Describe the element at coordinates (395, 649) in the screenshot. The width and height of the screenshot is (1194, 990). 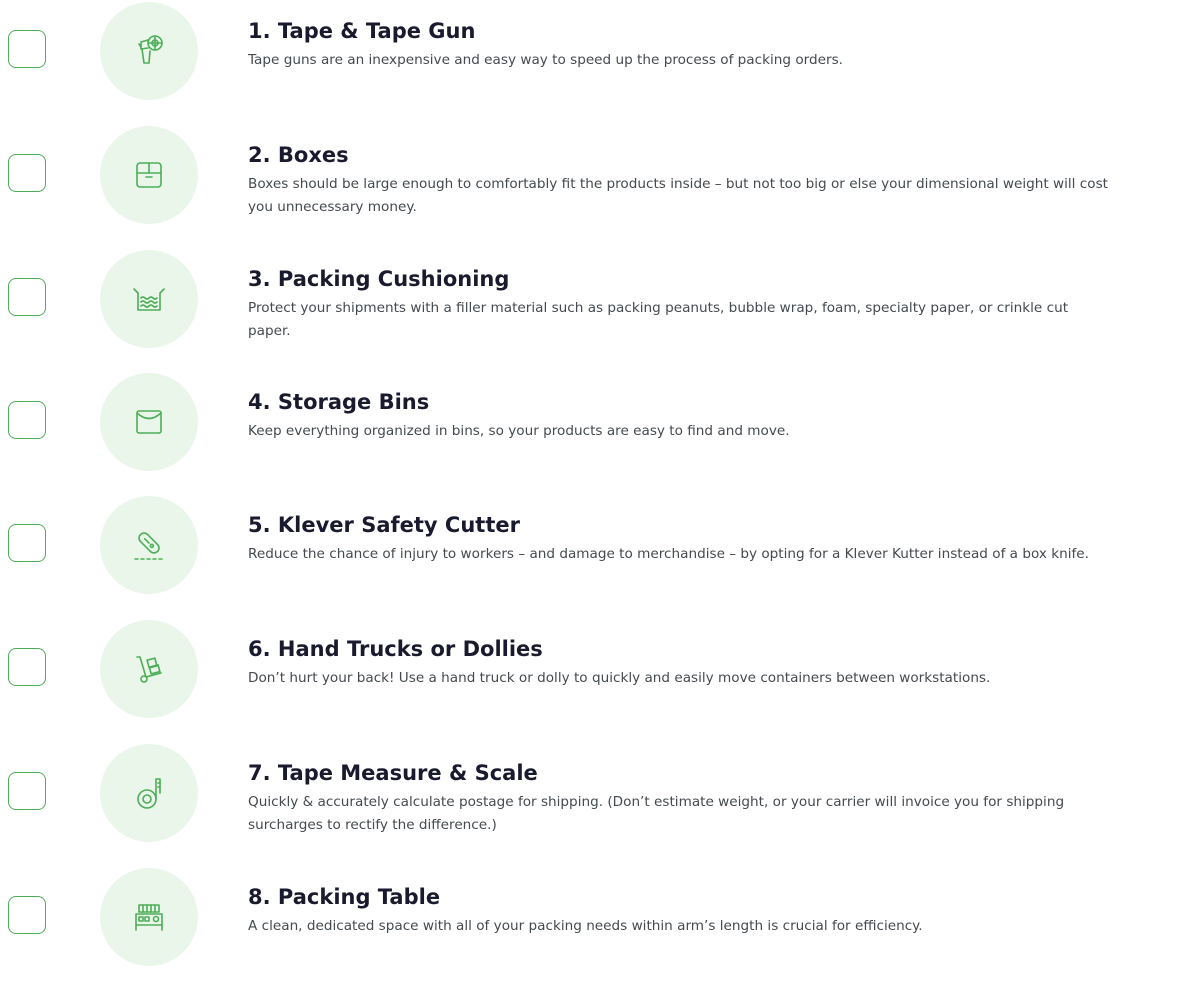
I see `item-title: 6. Hand Trucks or Dollies` at that location.